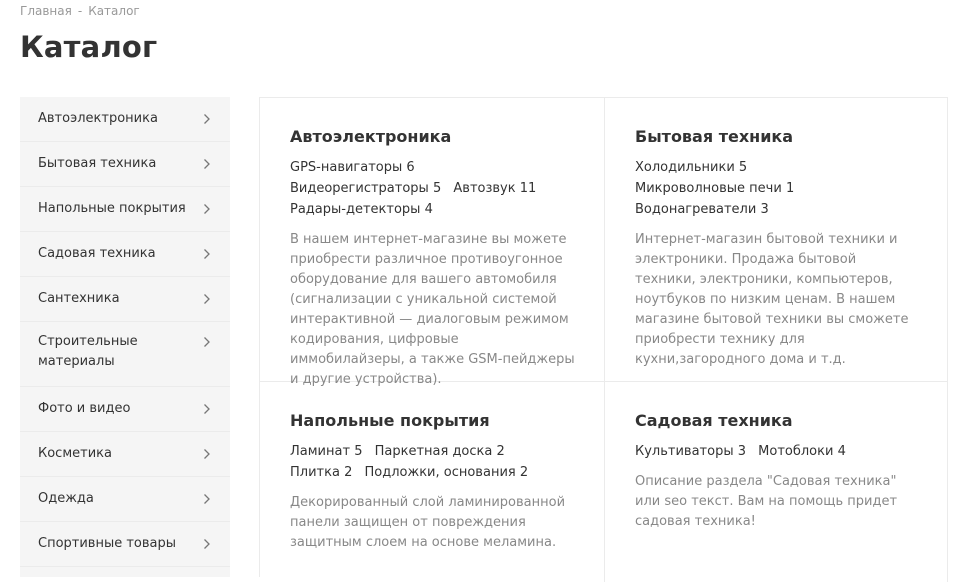 The height and width of the screenshot is (582, 958). I want to click on subcategory-link: Микроволновые печи 1, so click(714, 188).